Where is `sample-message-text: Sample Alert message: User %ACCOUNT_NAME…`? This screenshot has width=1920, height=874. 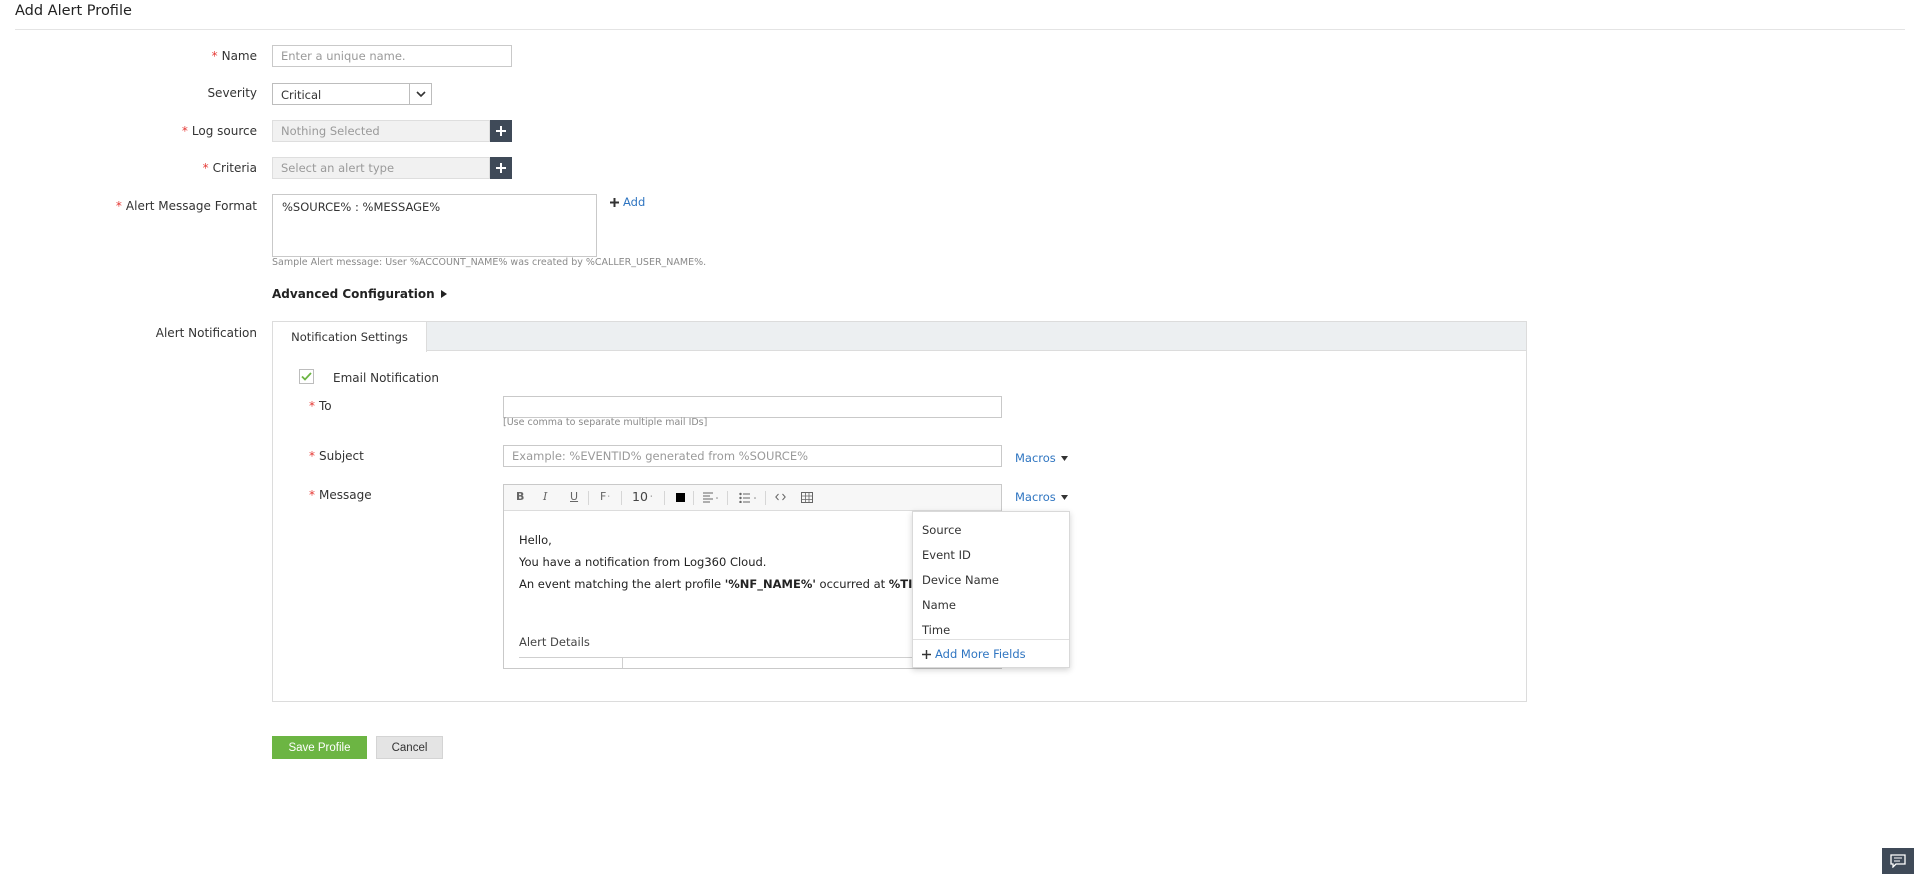
sample-message-text: Sample Alert message: User %ACCOUNT_NAME… is located at coordinates (489, 262).